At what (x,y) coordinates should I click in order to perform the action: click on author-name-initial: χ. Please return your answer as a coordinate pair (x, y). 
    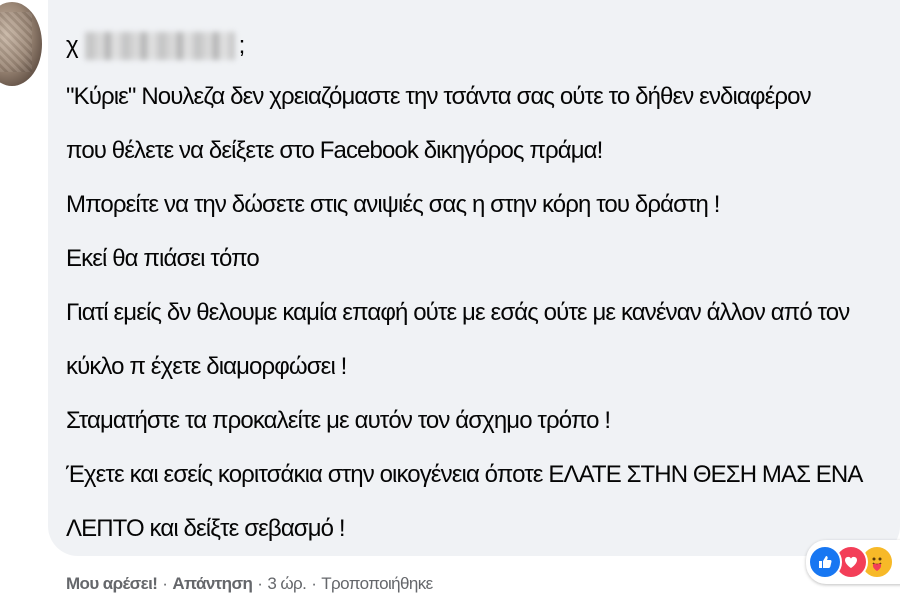
    Looking at the image, I should click on (72, 45).